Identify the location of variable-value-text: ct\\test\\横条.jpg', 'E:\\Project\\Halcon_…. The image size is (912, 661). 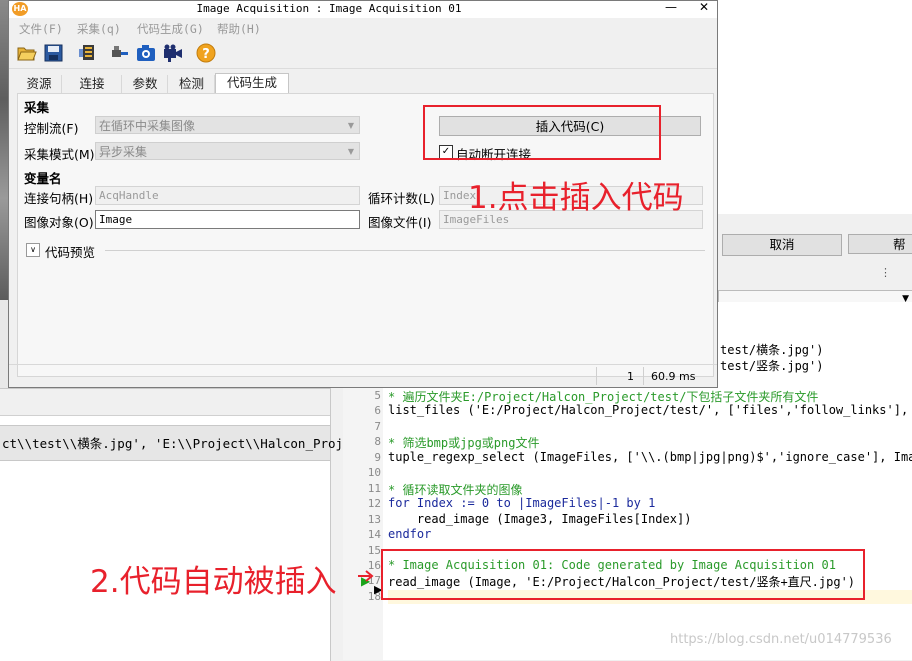
(176, 443).